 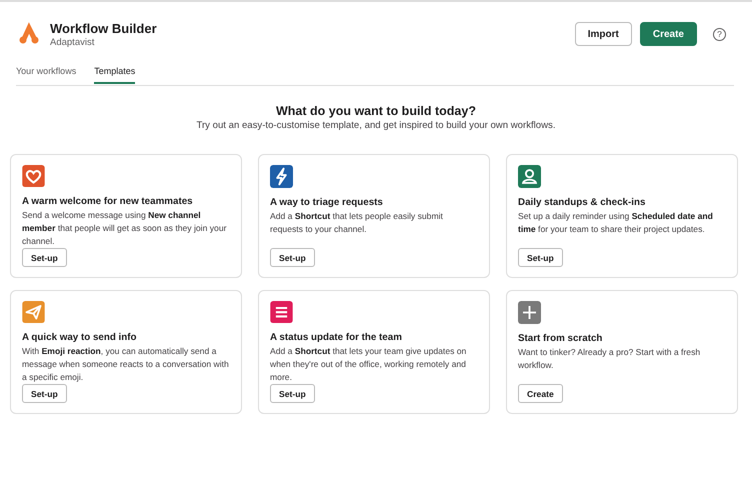 What do you see at coordinates (104, 28) in the screenshot?
I see `app-title: Workflow Builder` at bounding box center [104, 28].